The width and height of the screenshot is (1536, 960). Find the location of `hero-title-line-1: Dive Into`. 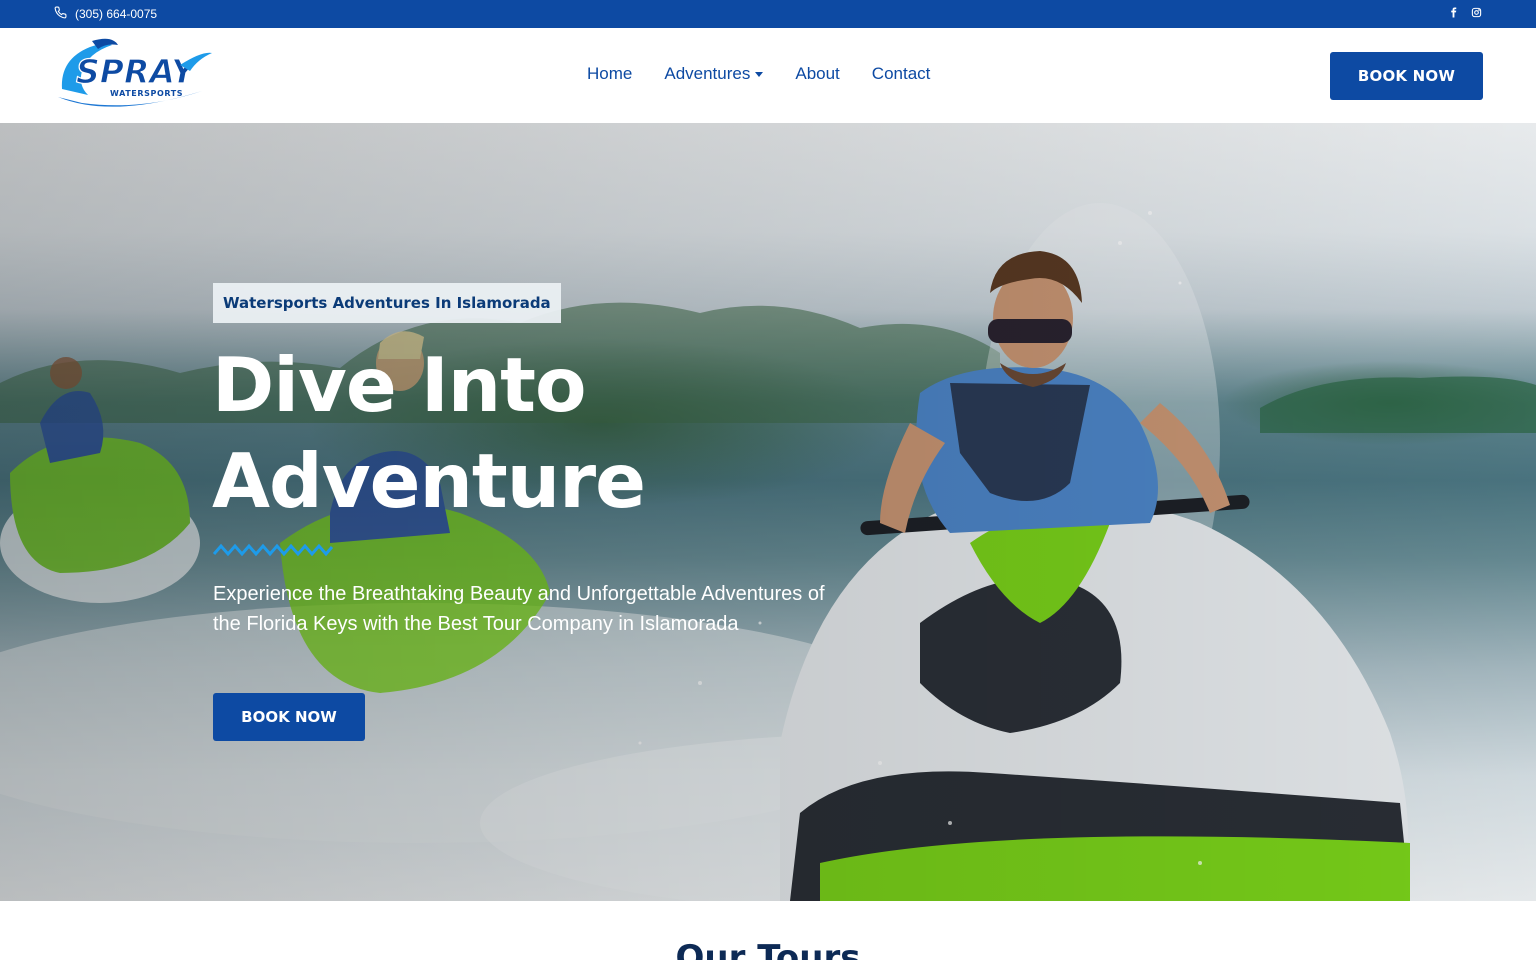

hero-title-line-1: Dive Into is located at coordinates (399, 385).